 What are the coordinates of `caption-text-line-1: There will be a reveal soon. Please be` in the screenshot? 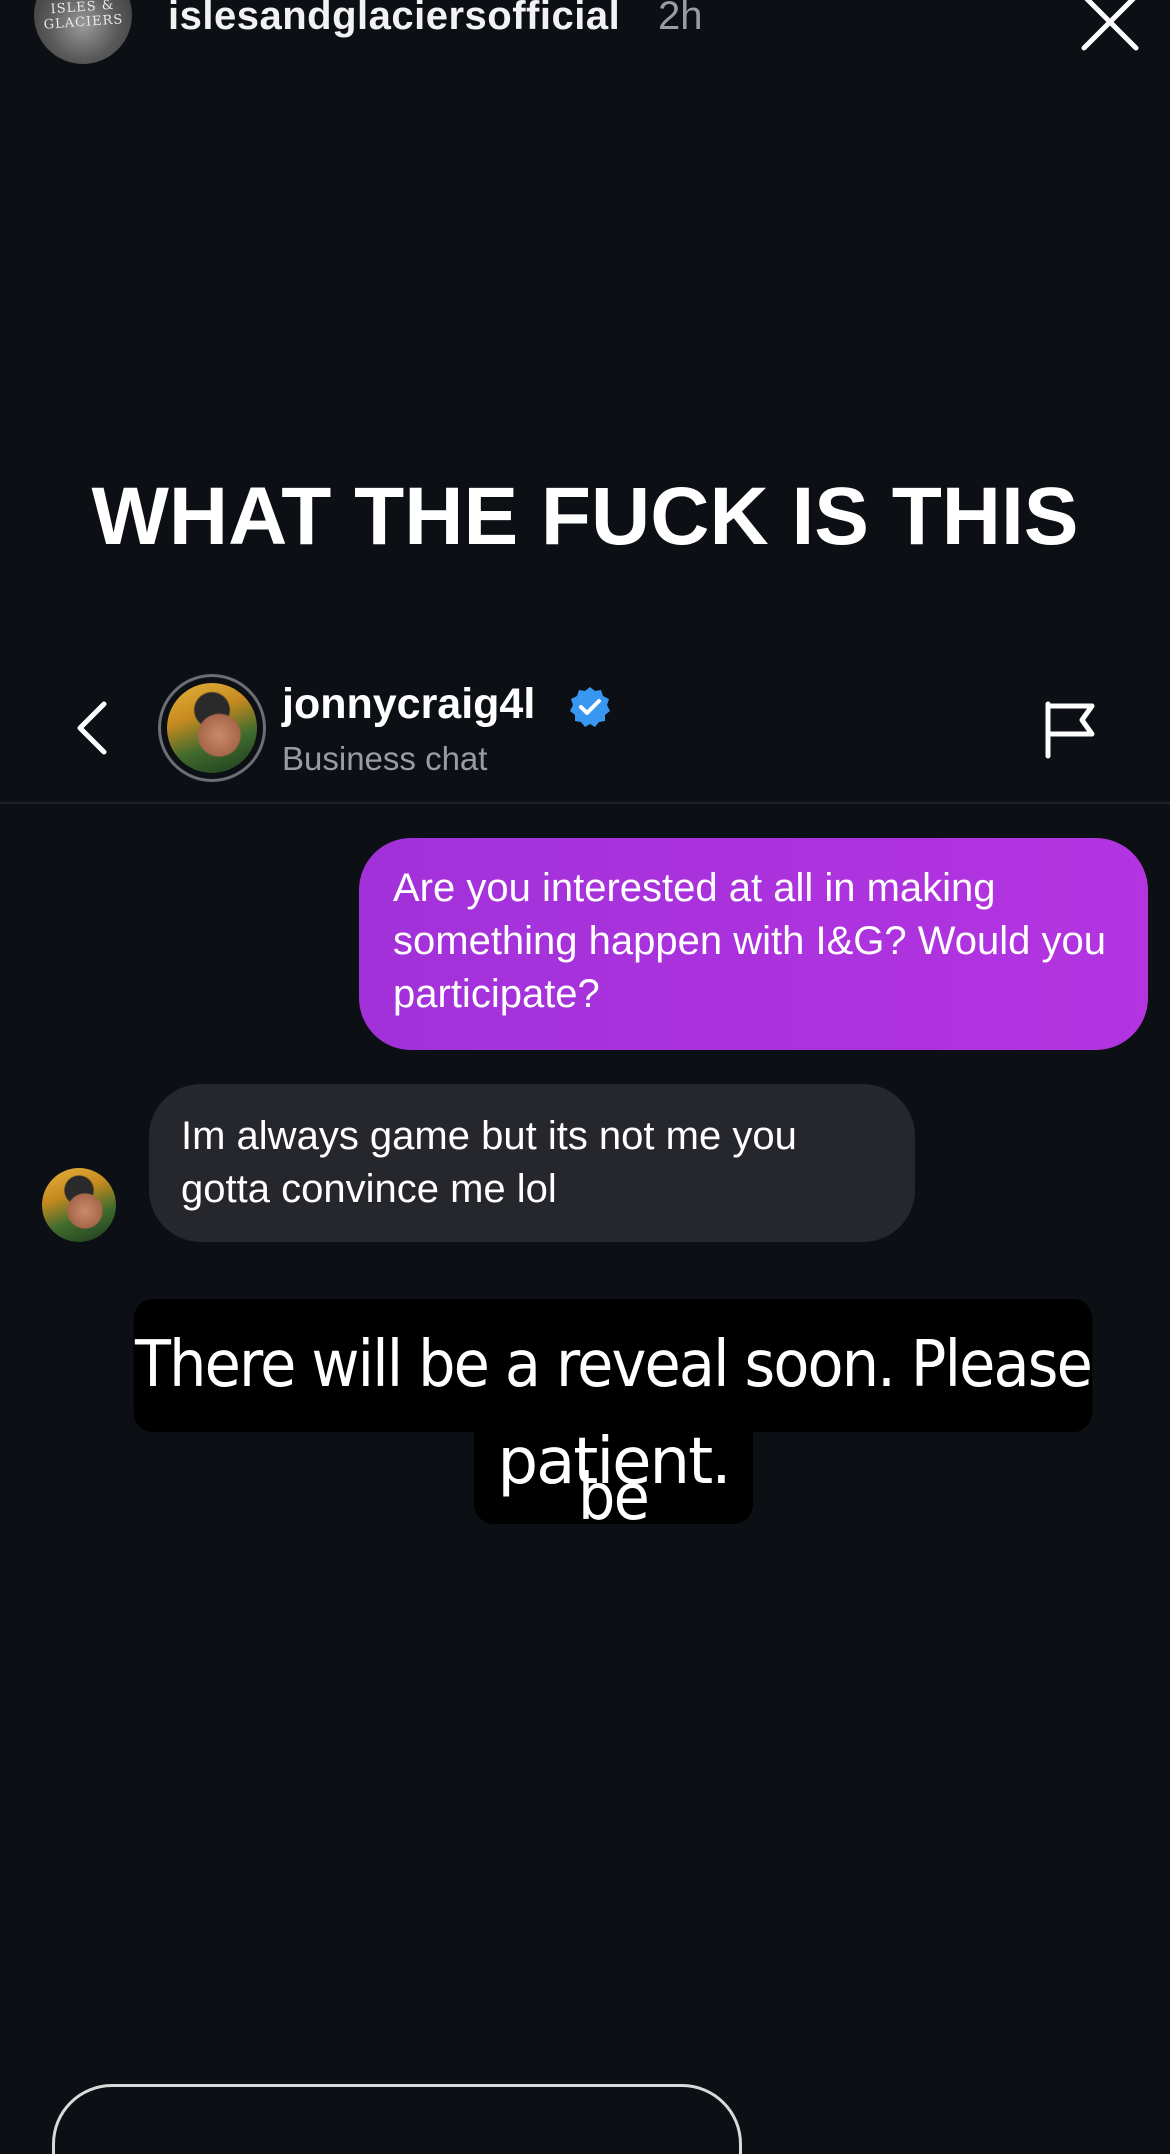 It's located at (613, 1417).